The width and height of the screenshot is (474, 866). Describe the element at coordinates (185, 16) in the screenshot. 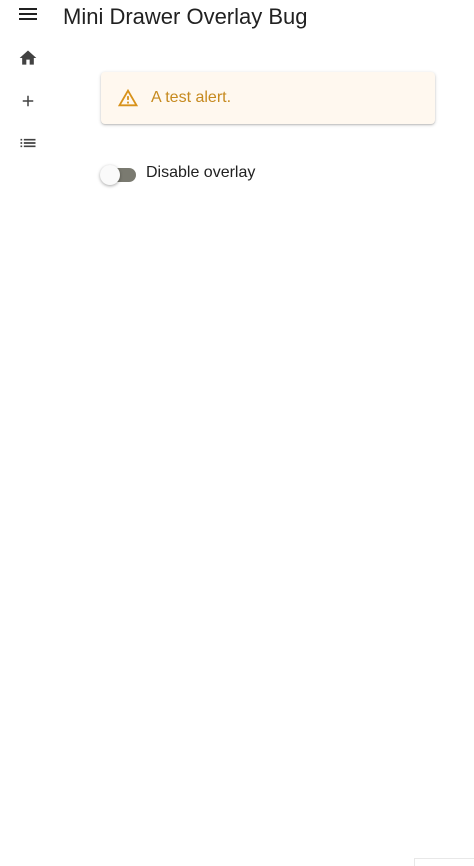

I see `page-title: Mini Drawer Overlay Bug` at that location.